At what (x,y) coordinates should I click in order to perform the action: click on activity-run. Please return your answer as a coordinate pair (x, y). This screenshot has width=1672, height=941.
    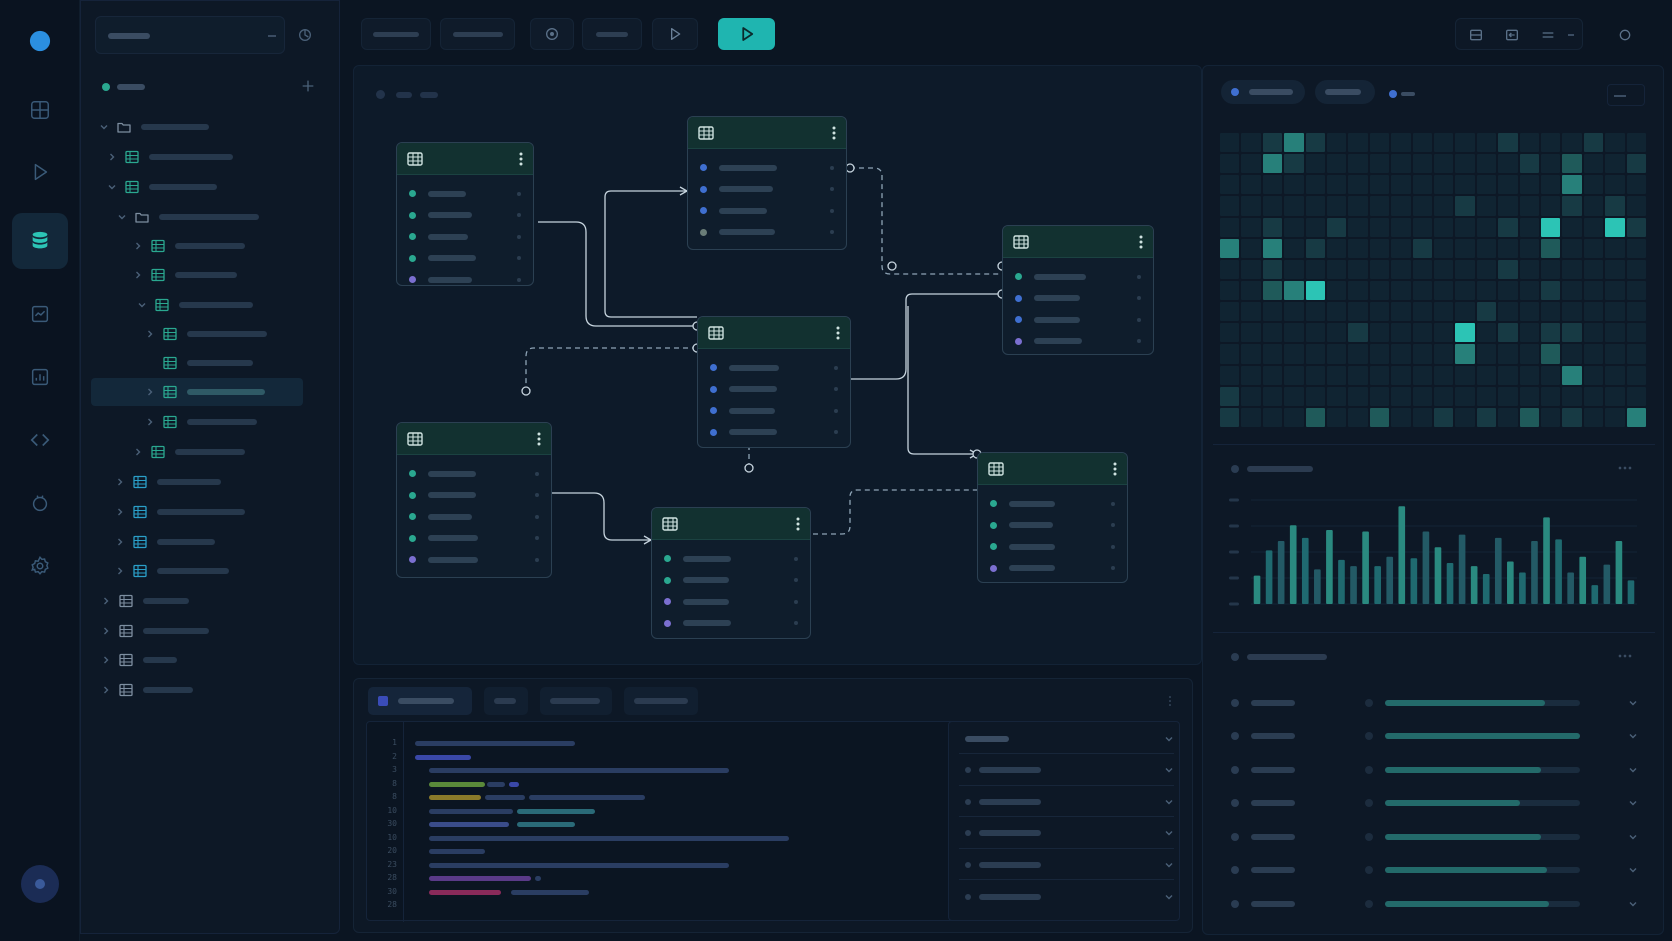
    Looking at the image, I should click on (40, 172).